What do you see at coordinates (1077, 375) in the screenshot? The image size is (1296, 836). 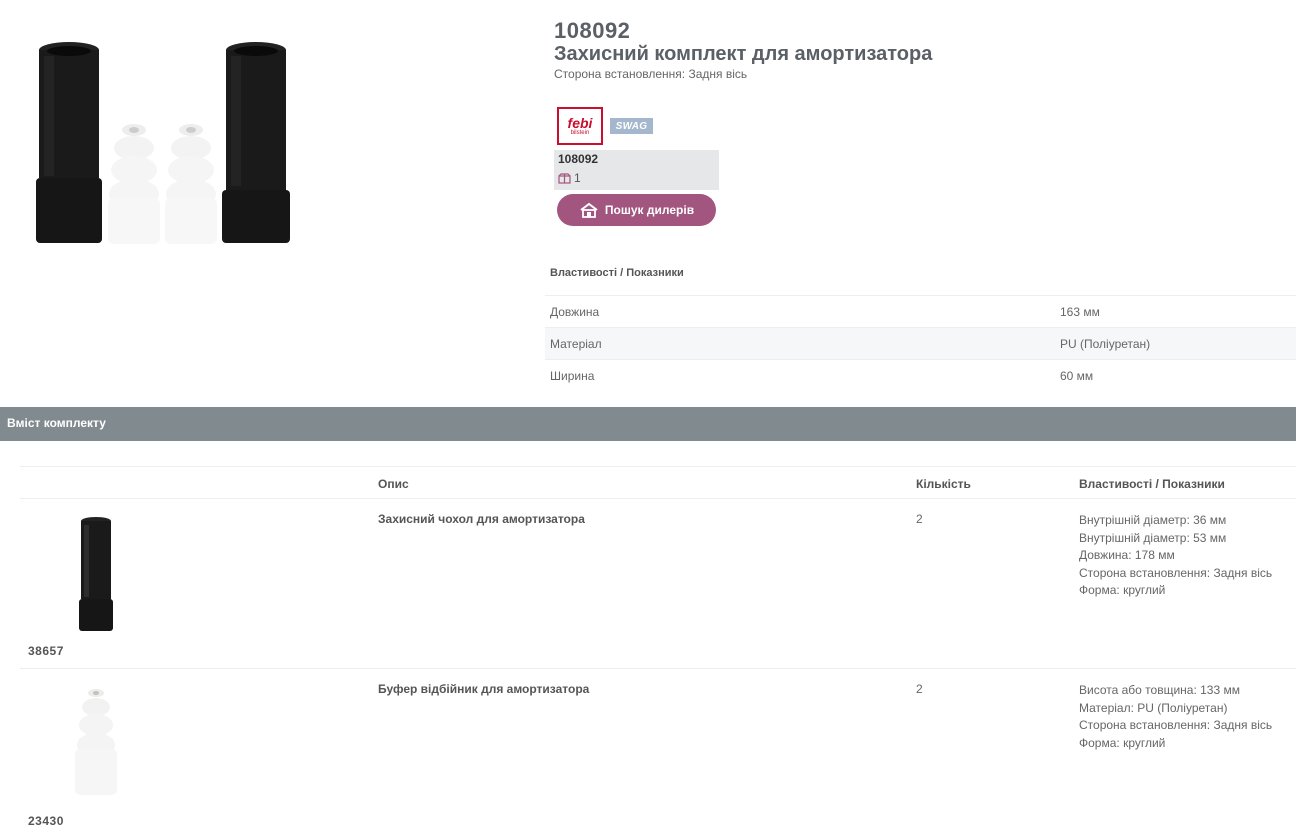 I see `property-value: 60 мм` at bounding box center [1077, 375].